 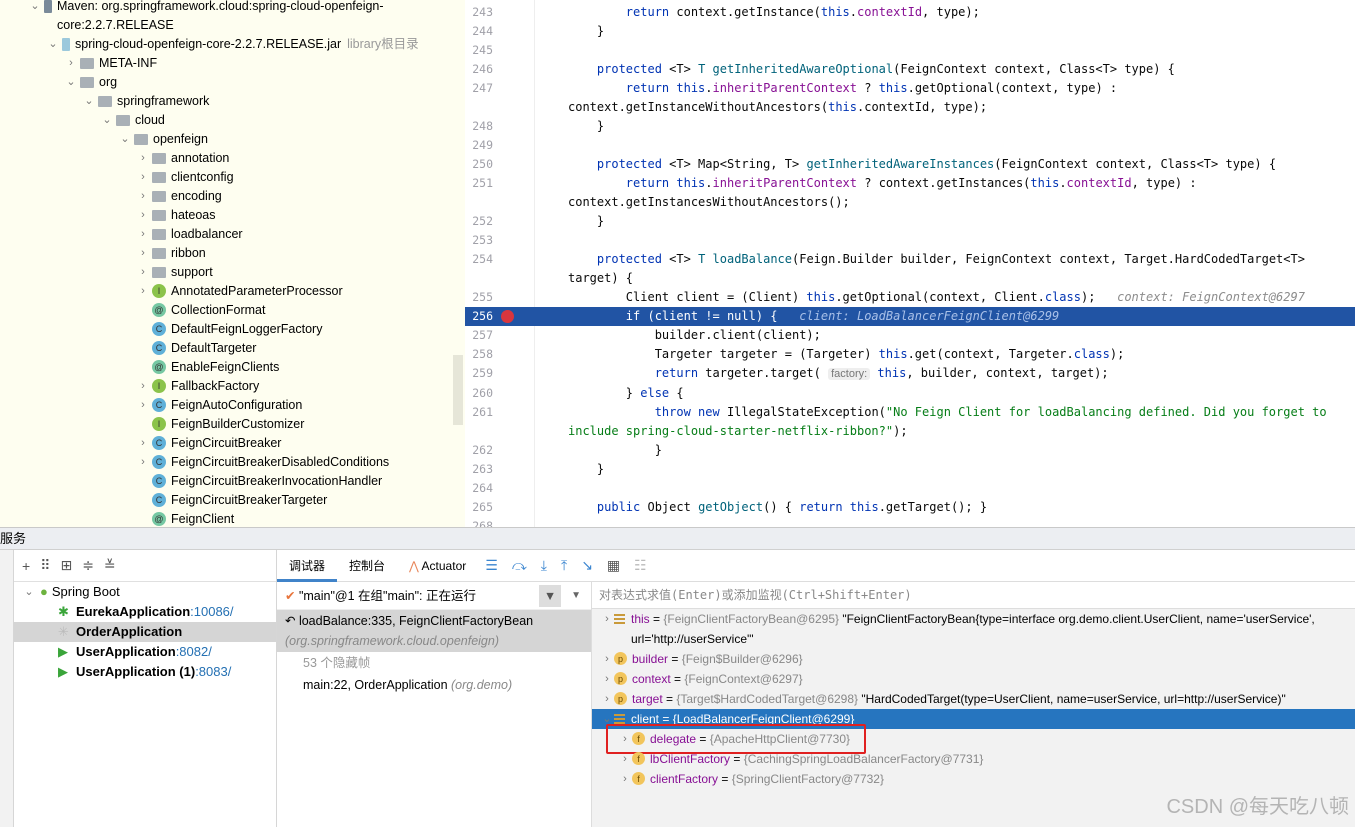 I want to click on service-item: ▶ UserApplication (1) :8083/, so click(x=145, y=672).